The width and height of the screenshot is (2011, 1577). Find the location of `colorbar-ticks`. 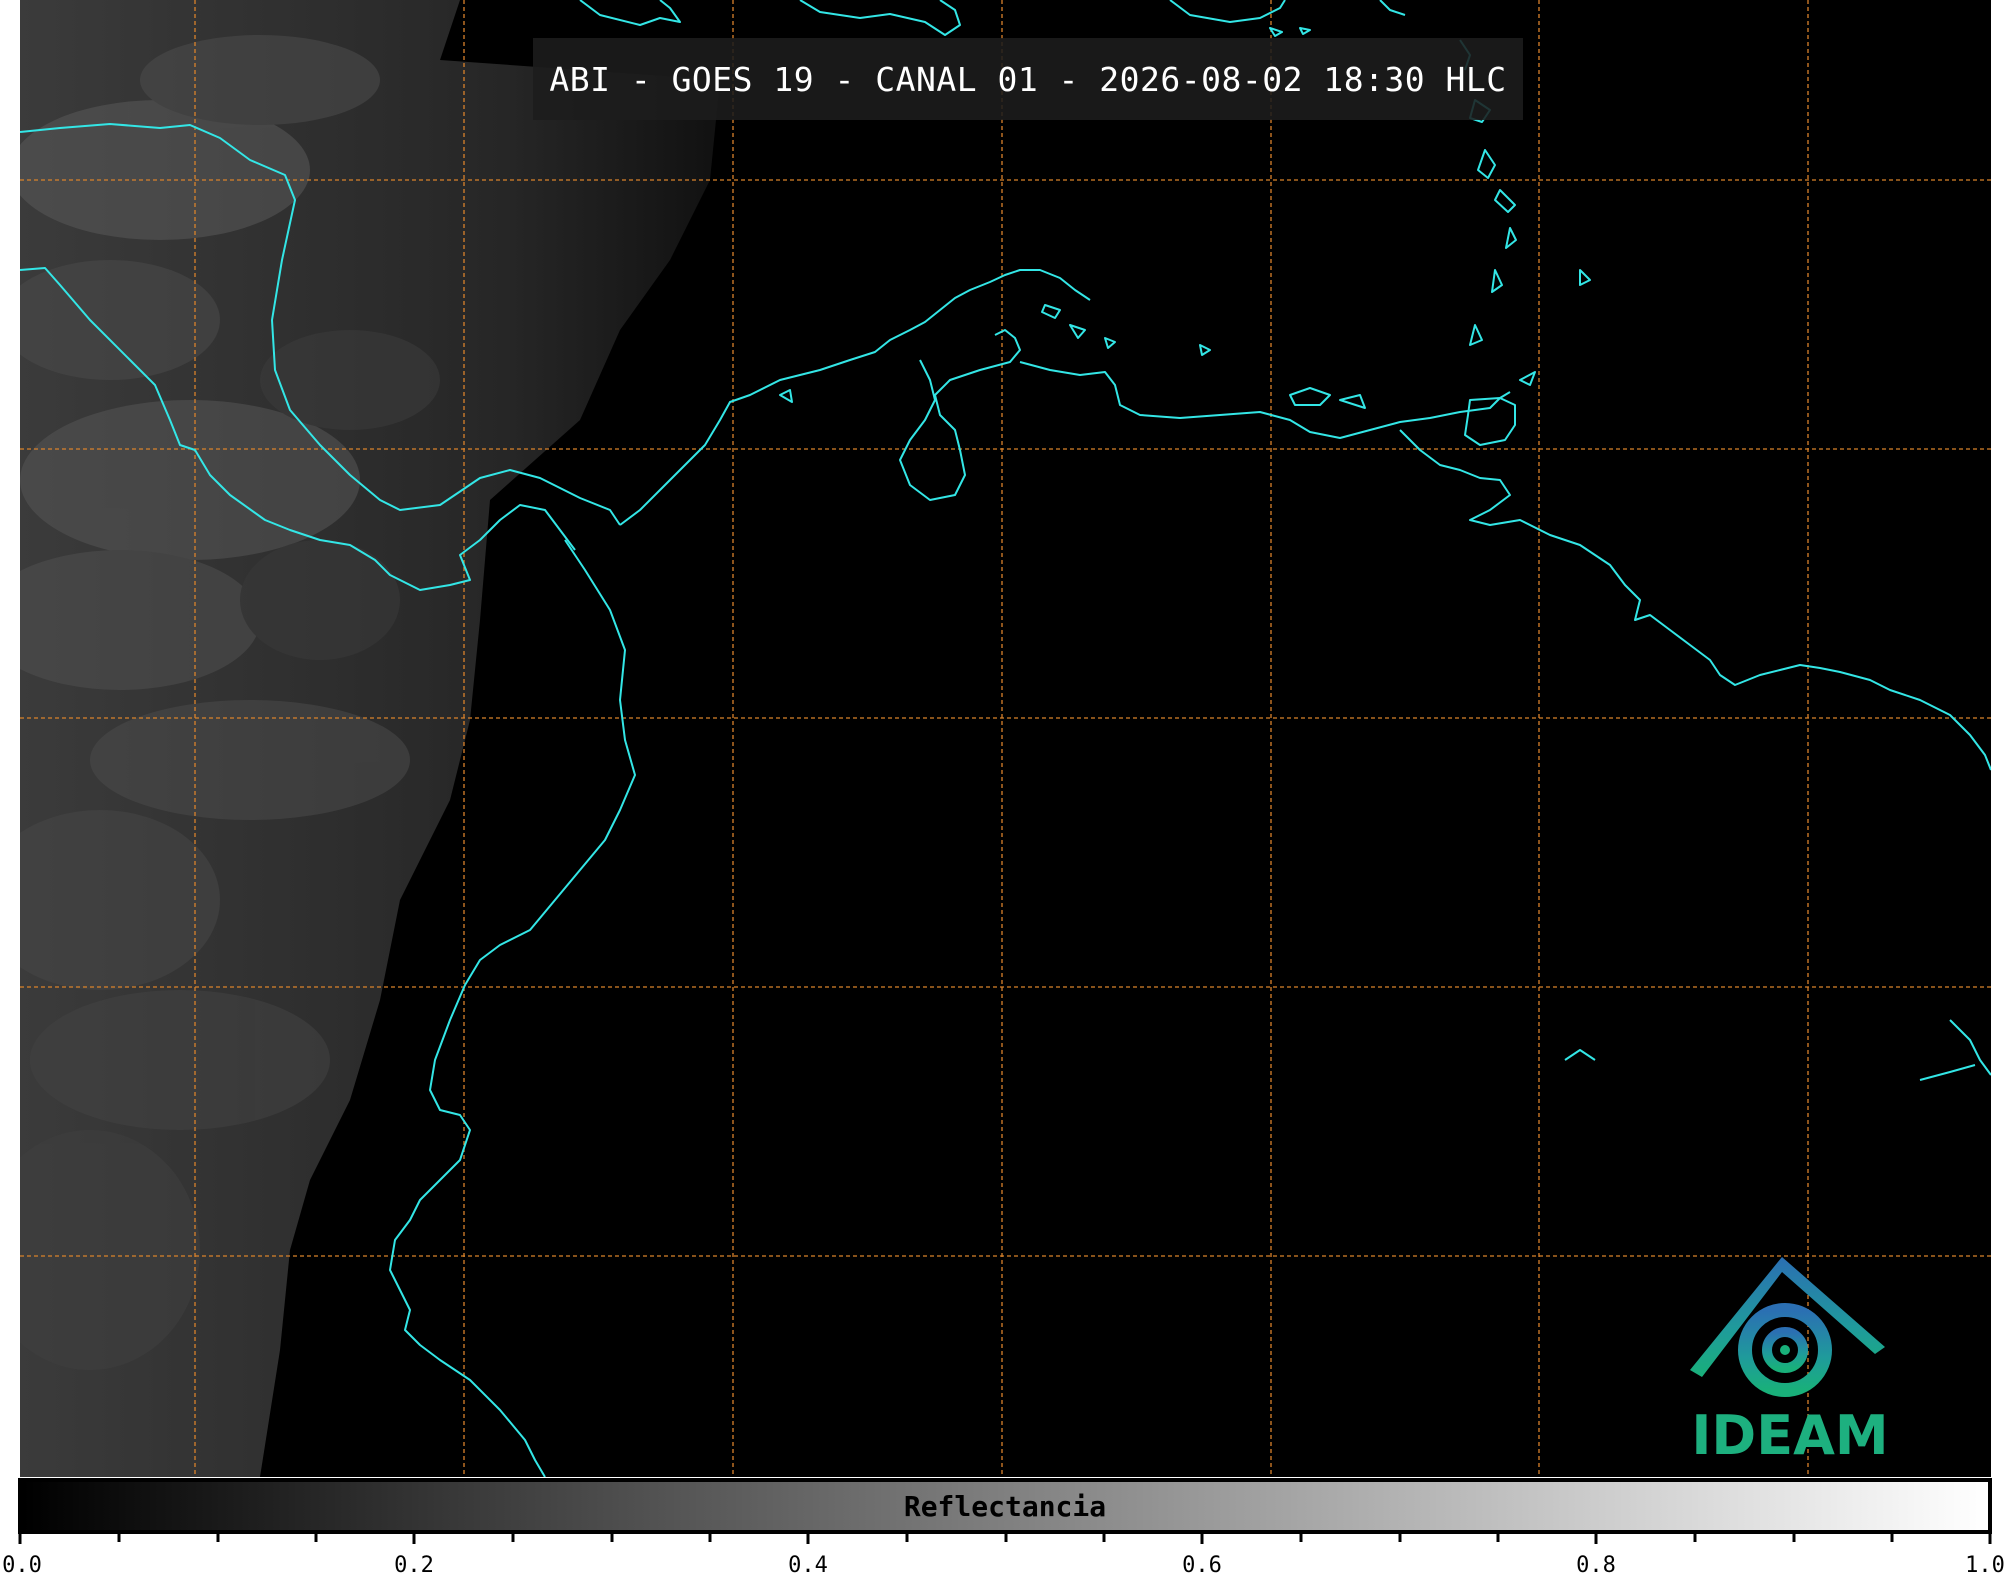

colorbar-ticks is located at coordinates (1005, 1539).